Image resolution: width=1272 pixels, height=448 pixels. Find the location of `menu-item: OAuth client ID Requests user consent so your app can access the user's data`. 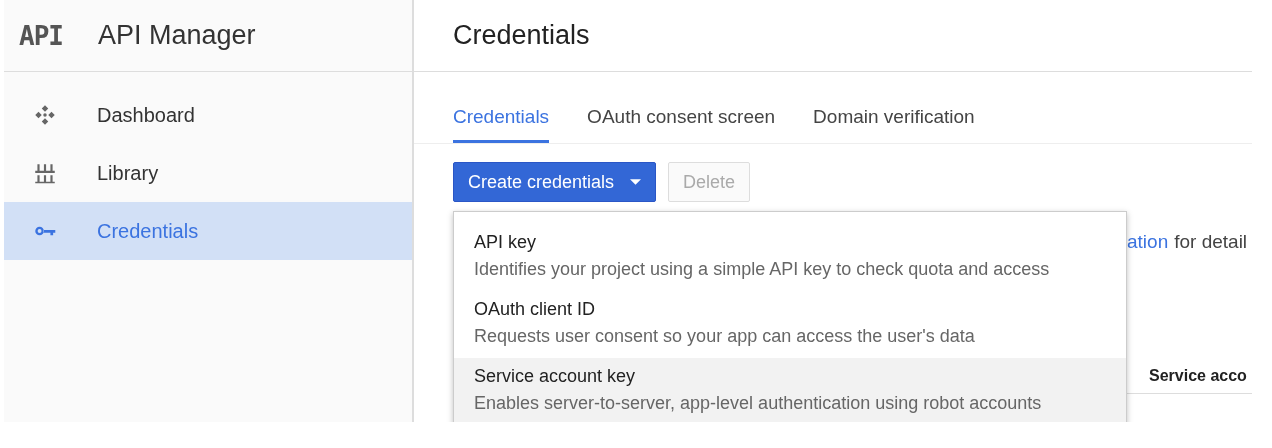

menu-item: OAuth client ID Requests user consent so your app can access the user's data is located at coordinates (790, 324).